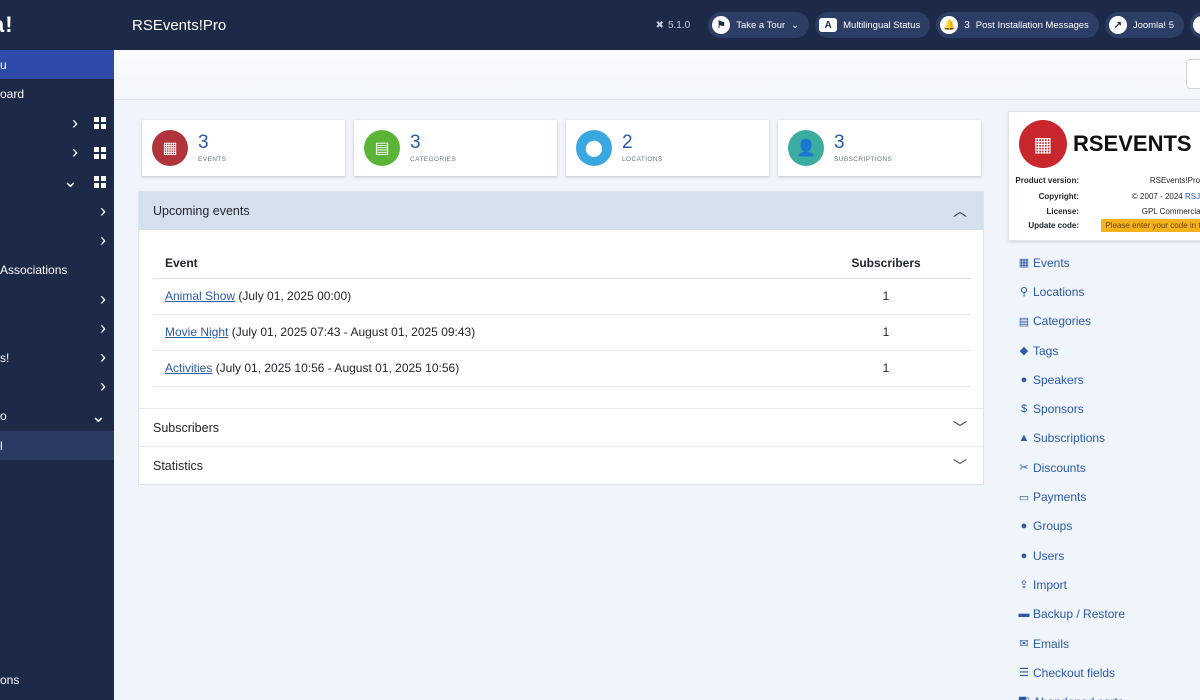  Describe the element at coordinates (179, 25) in the screenshot. I see `page-title: RSEvents!Pro` at that location.